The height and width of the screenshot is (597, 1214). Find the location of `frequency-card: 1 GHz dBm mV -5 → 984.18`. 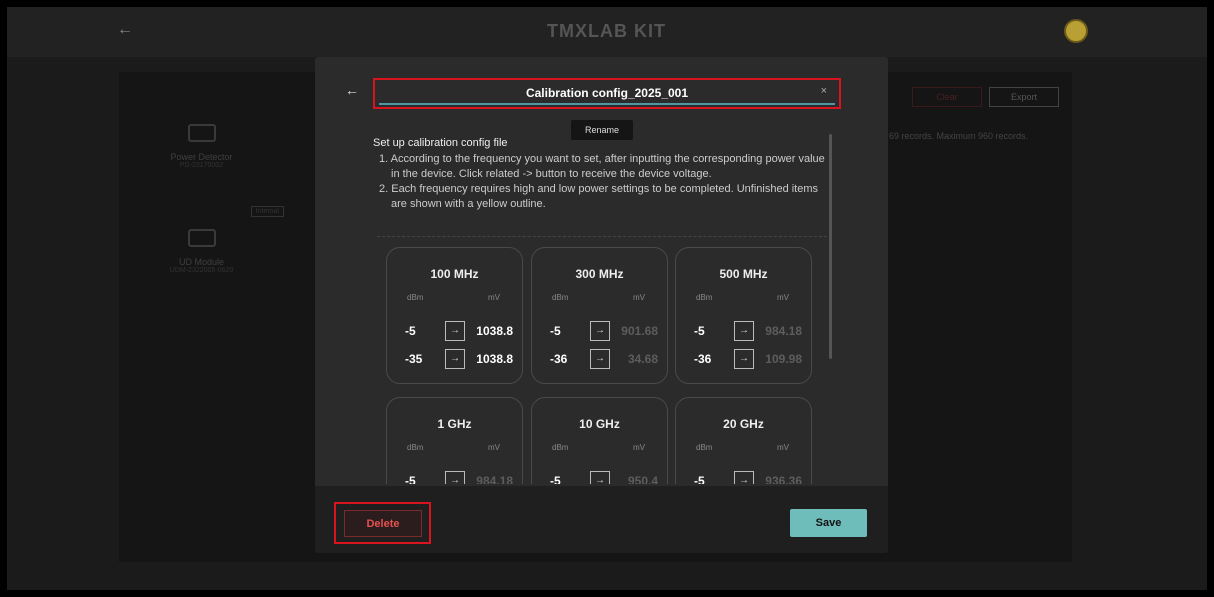

frequency-card: 1 GHz dBm mV -5 → 984.18 is located at coordinates (454, 440).